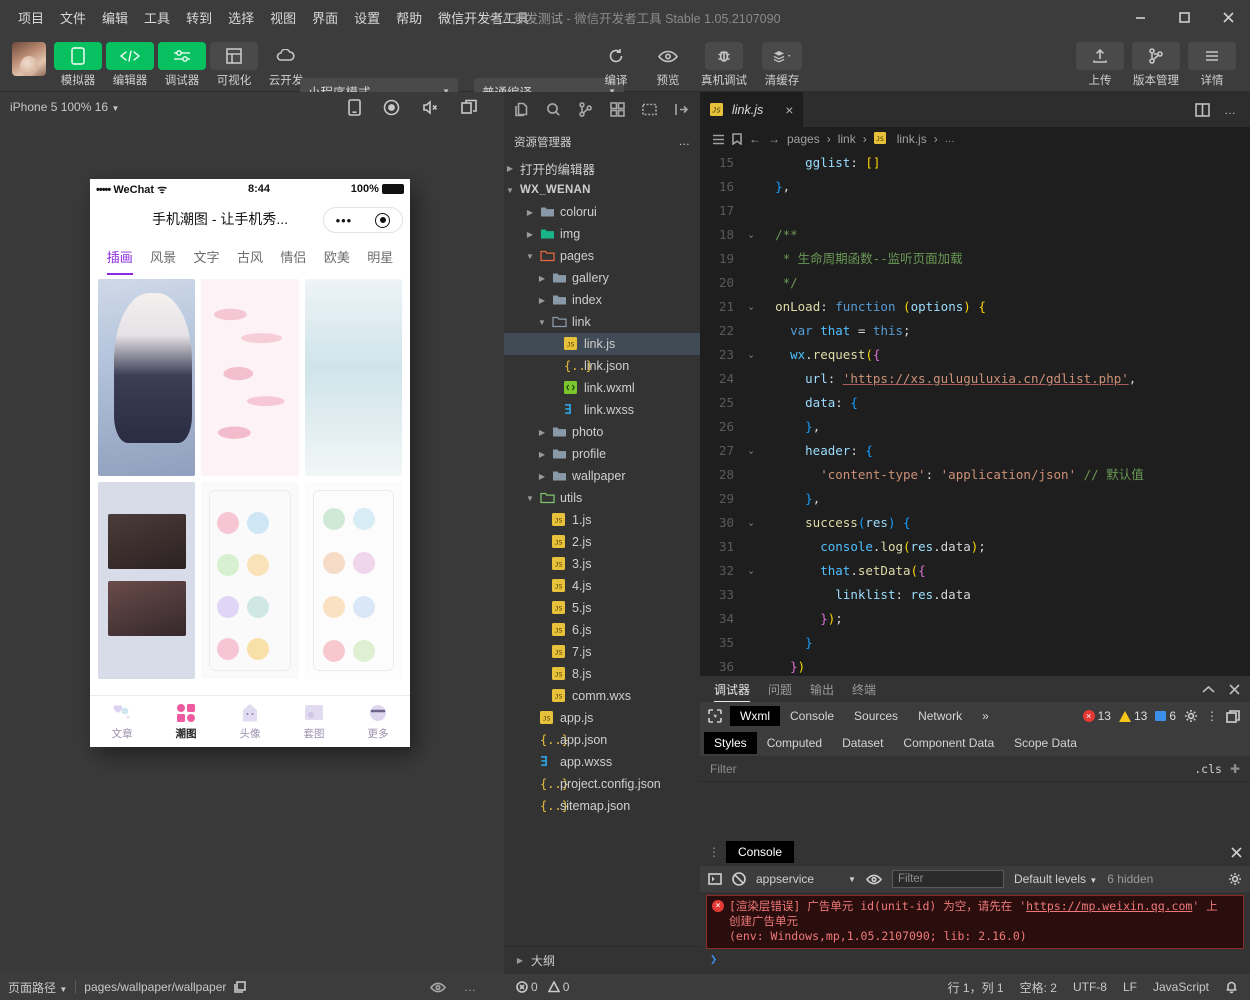  I want to click on add-rule-icon: ✚, so click(1235, 769).